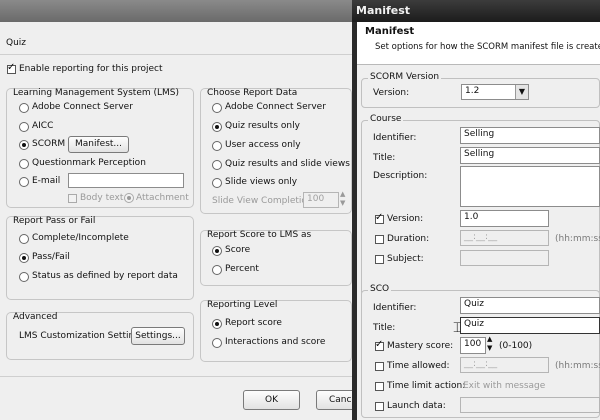  What do you see at coordinates (238, 250) in the screenshot?
I see `score-to-lms-option-label: Score` at bounding box center [238, 250].